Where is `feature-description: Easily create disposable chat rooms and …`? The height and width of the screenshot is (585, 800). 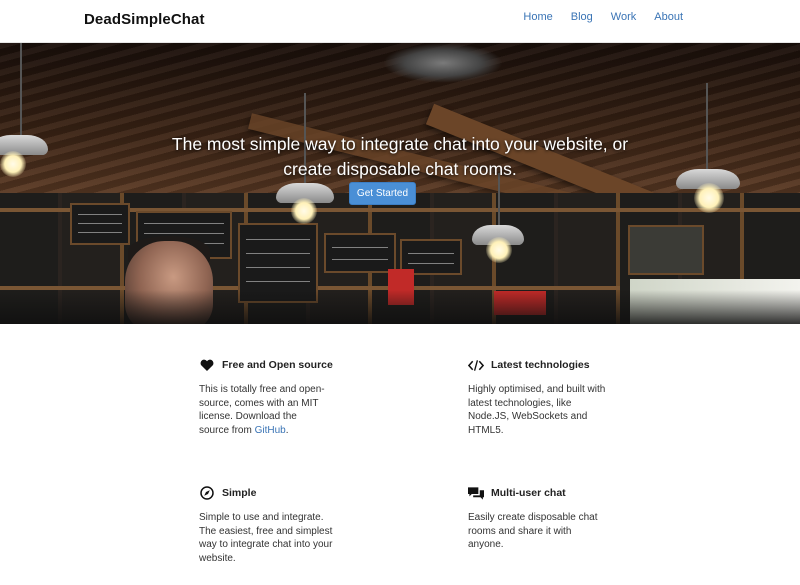
feature-description: Easily create disposable chat rooms and … is located at coordinates (533, 531).